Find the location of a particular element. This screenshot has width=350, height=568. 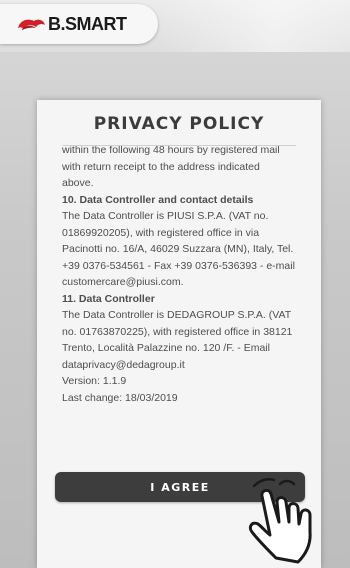

last-change-text: Last change: 18/03/2019 is located at coordinates (120, 397).